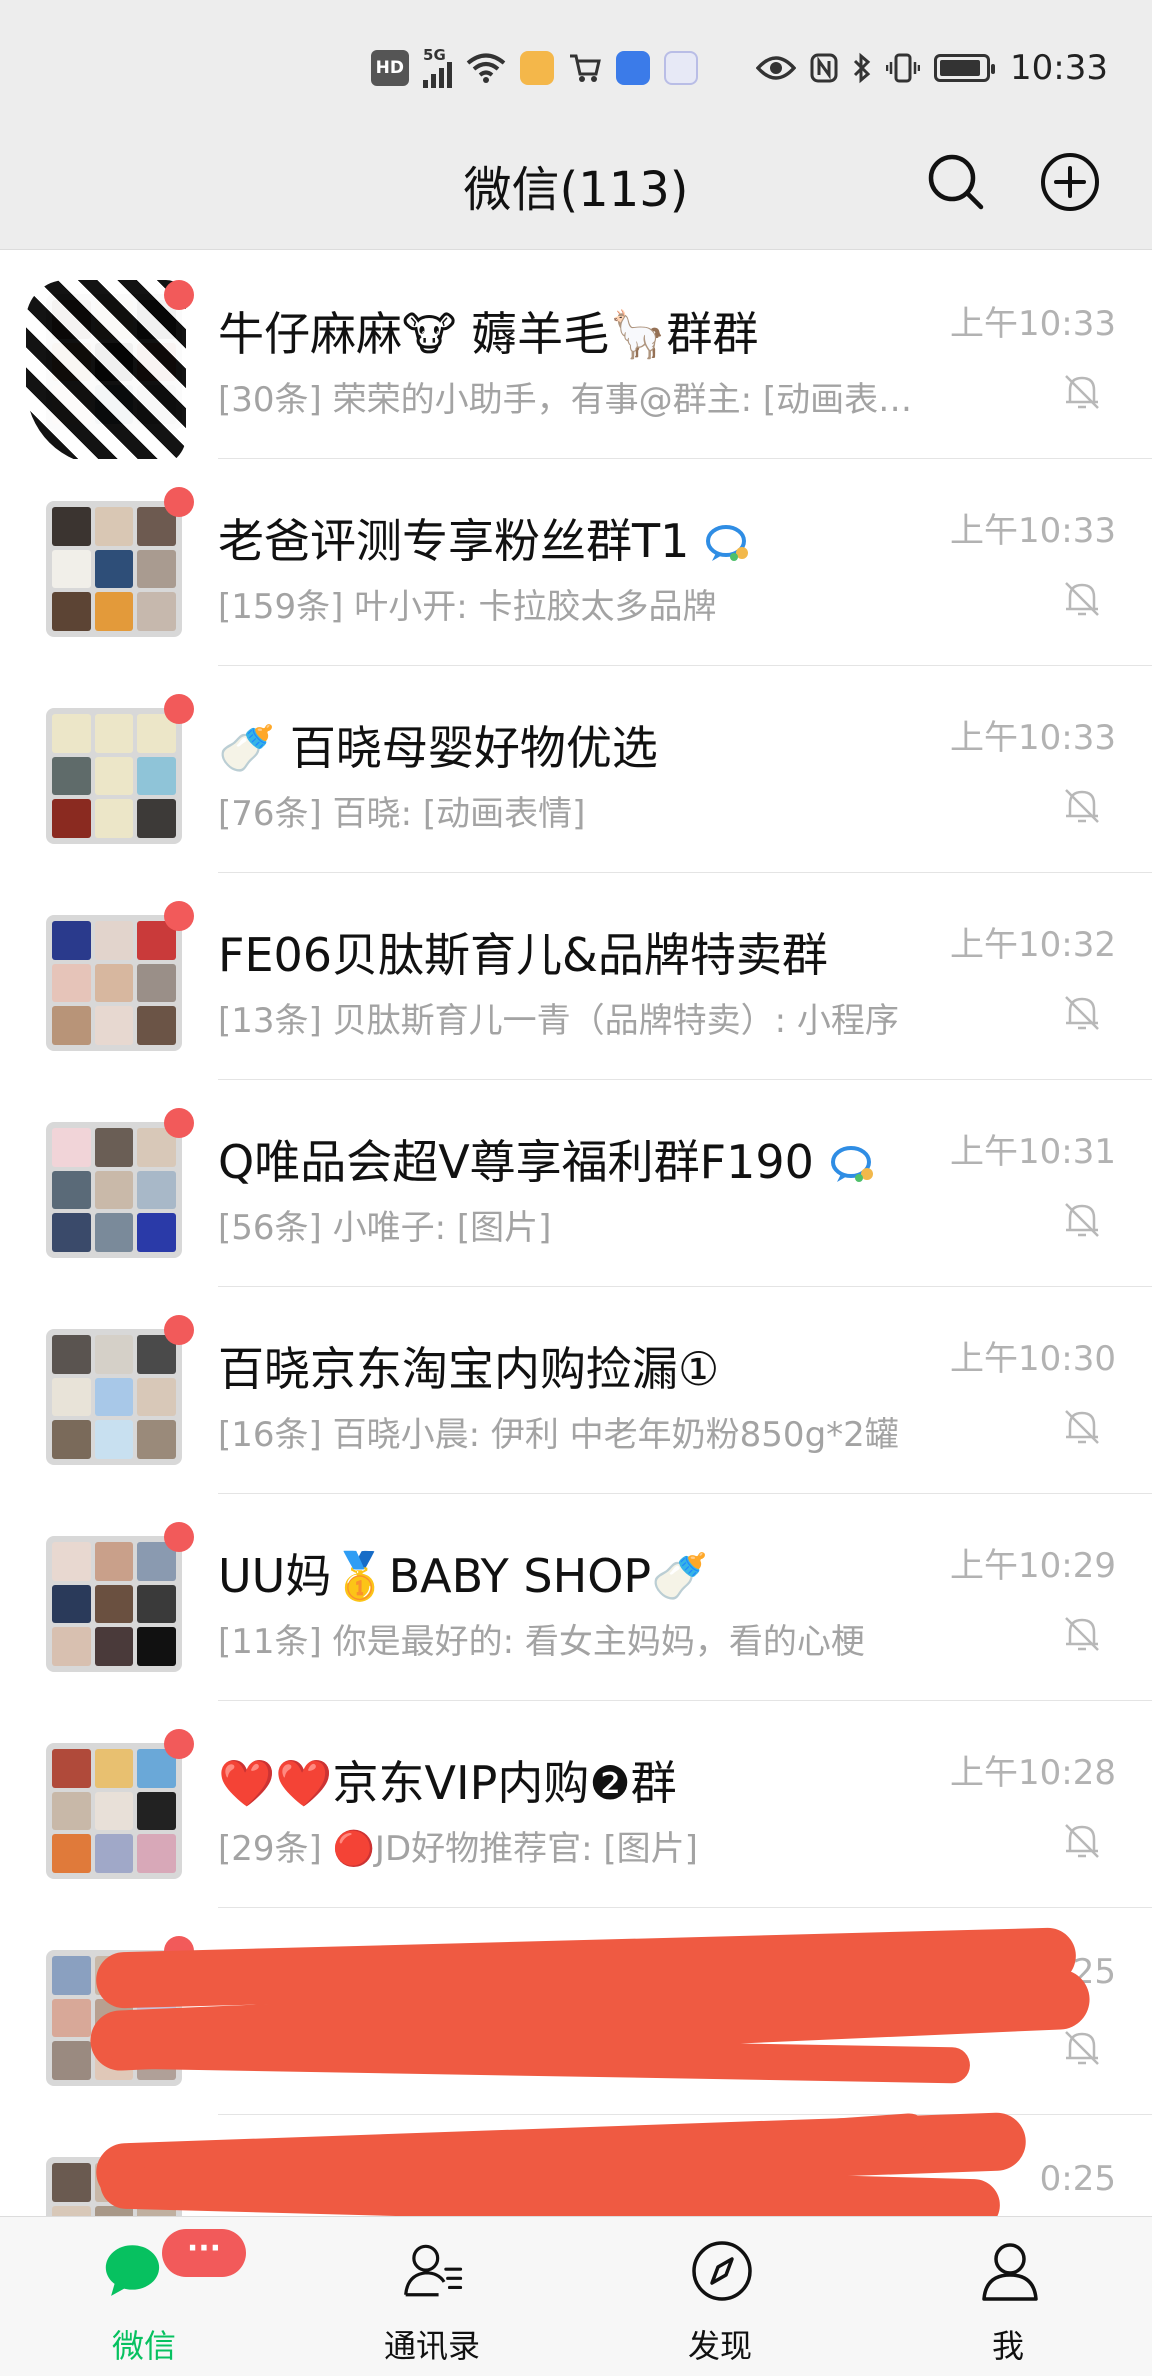 Image resolution: width=1152 pixels, height=2376 pixels. Describe the element at coordinates (106, 373) in the screenshot. I see `privacy-sticker` at that location.